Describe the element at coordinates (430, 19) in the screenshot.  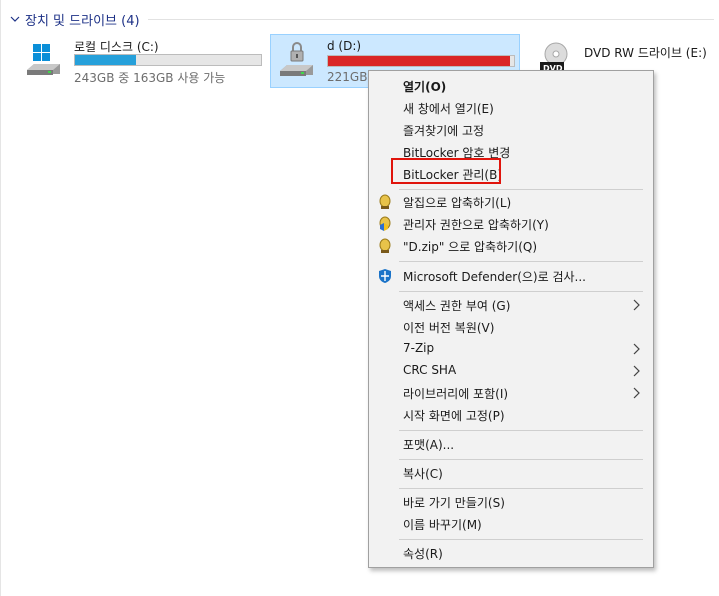
I see `group-divider` at that location.